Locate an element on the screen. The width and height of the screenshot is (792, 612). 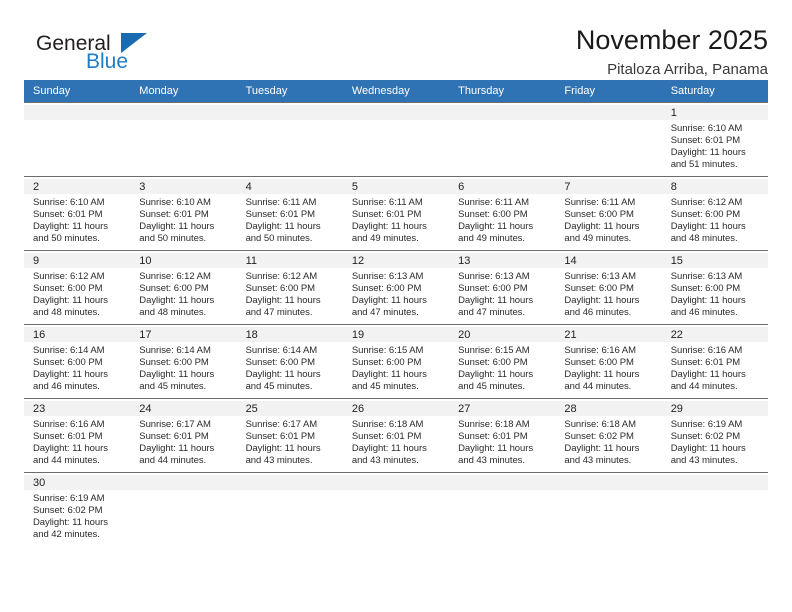
day-number: 5 is located at coordinates (396, 186).